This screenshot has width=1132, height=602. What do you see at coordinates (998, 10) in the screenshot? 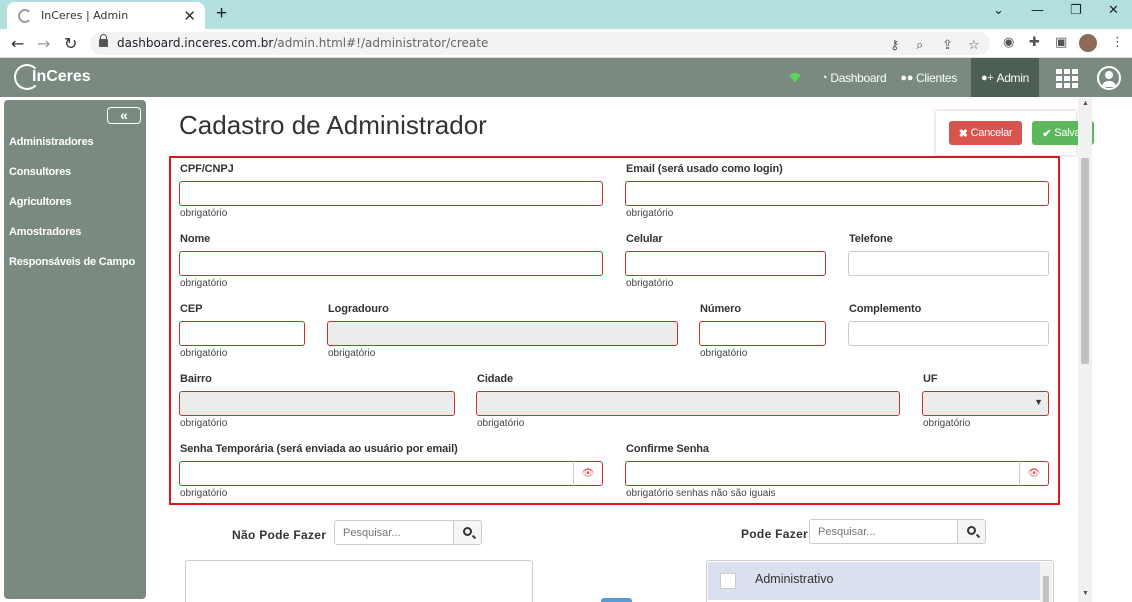
I see `tab-search-icon: ⌄` at bounding box center [998, 10].